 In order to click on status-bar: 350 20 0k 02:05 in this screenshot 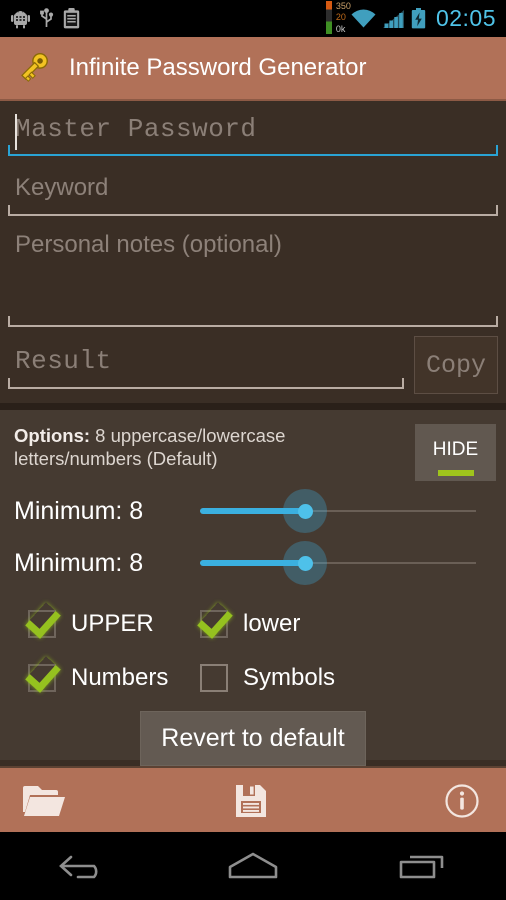, I will do `click(253, 18)`.